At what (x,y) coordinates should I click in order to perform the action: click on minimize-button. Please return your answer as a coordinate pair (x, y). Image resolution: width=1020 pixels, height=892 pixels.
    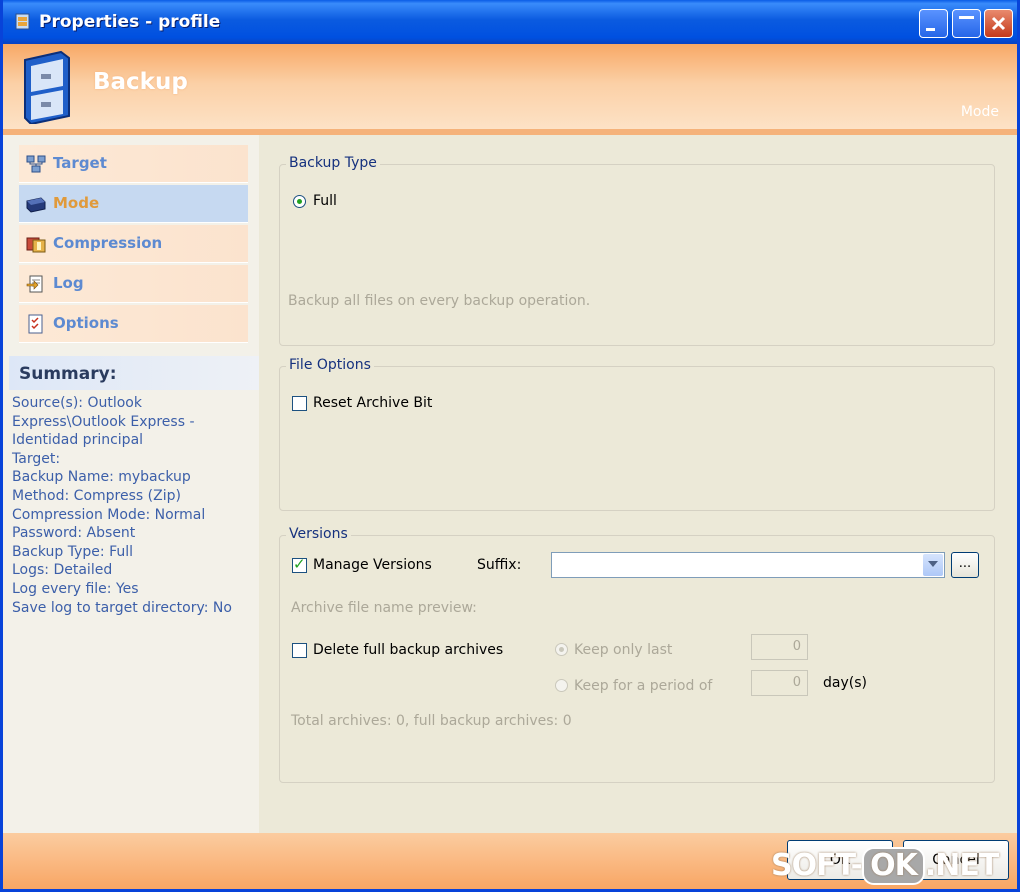
    Looking at the image, I should click on (933, 23).